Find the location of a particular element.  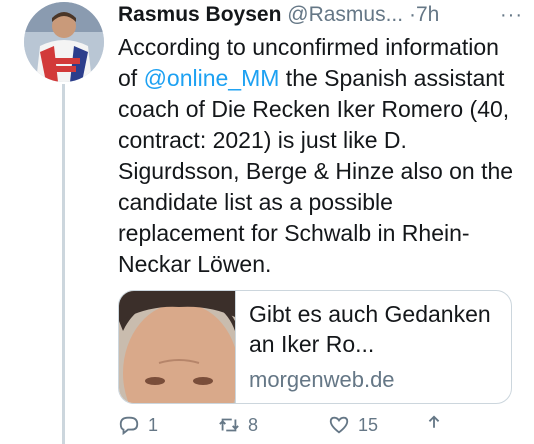

author-name: Rasmus Boysen is located at coordinates (199, 14).